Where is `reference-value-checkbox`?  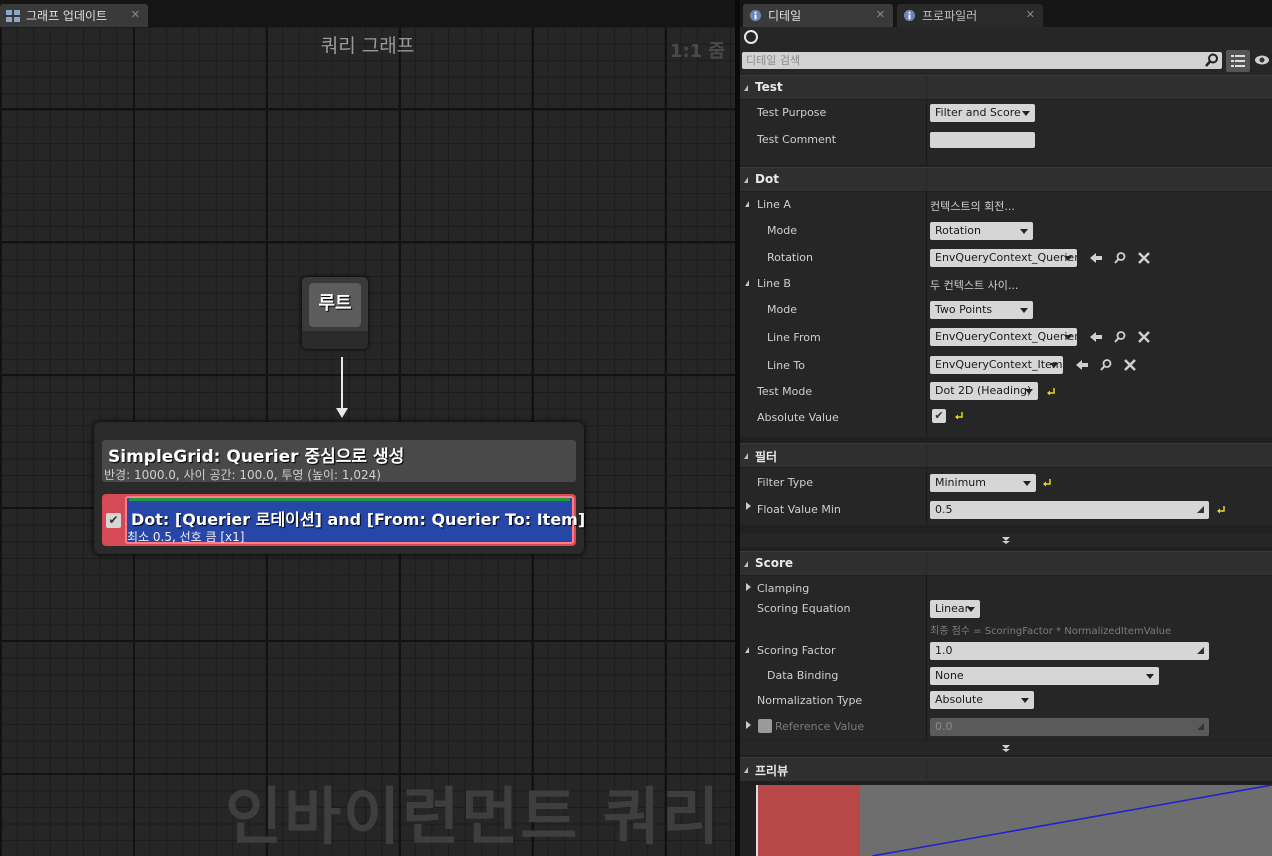
reference-value-checkbox is located at coordinates (765, 726).